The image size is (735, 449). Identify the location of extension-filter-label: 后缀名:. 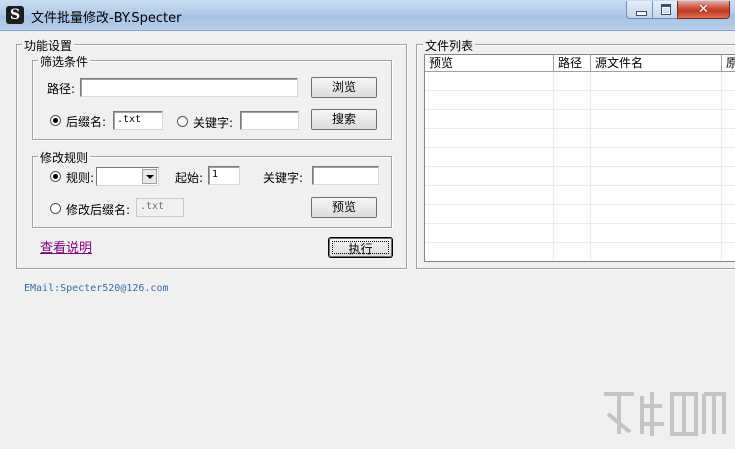
(86, 122).